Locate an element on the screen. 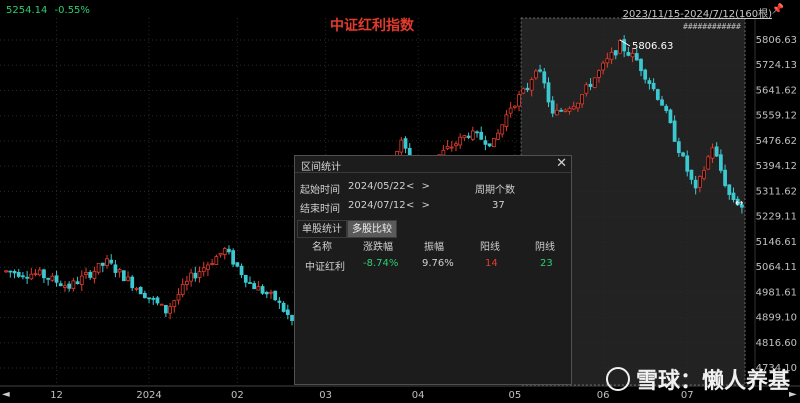 This screenshot has width=800, height=403. readout-price: 5254.14 is located at coordinates (27, 10).